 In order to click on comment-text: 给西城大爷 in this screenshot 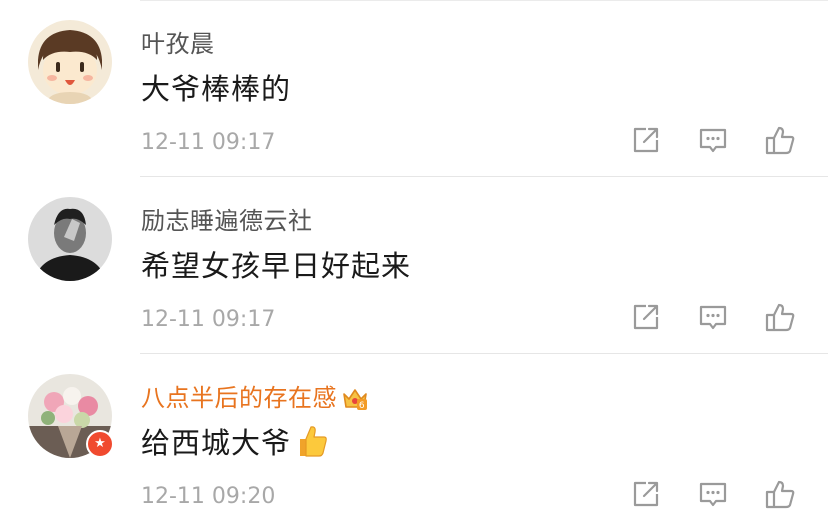, I will do `click(235, 441)`.